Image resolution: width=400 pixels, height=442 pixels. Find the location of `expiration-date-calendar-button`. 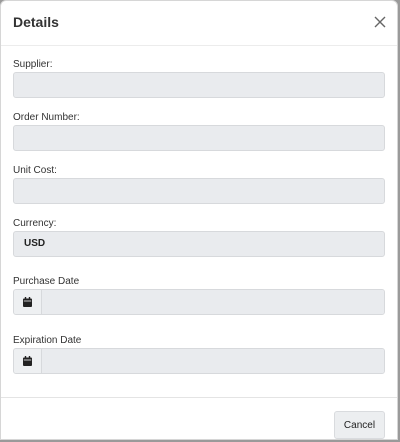

expiration-date-calendar-button is located at coordinates (28, 361).